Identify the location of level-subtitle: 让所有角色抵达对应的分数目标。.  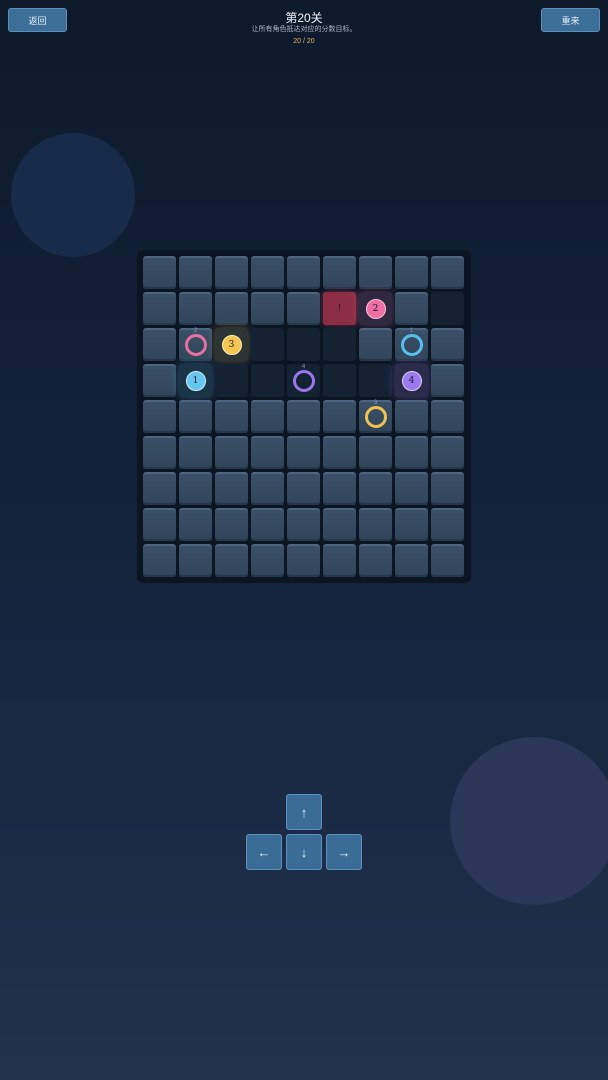
(304, 29).